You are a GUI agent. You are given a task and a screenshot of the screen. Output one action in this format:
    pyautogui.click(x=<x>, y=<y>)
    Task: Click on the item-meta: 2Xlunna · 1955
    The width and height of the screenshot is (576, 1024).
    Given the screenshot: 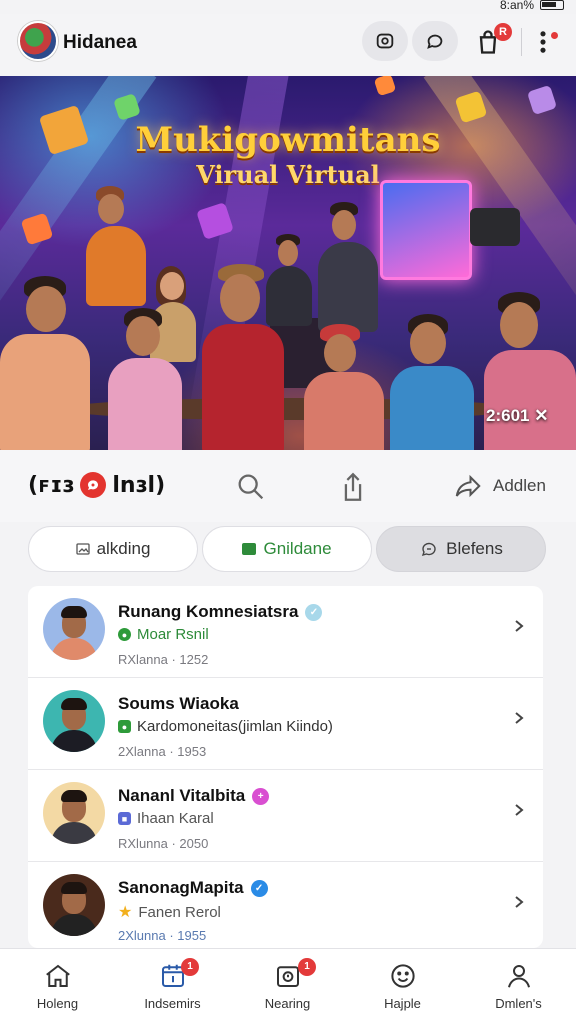 What is the action you would take?
    pyautogui.click(x=162, y=935)
    